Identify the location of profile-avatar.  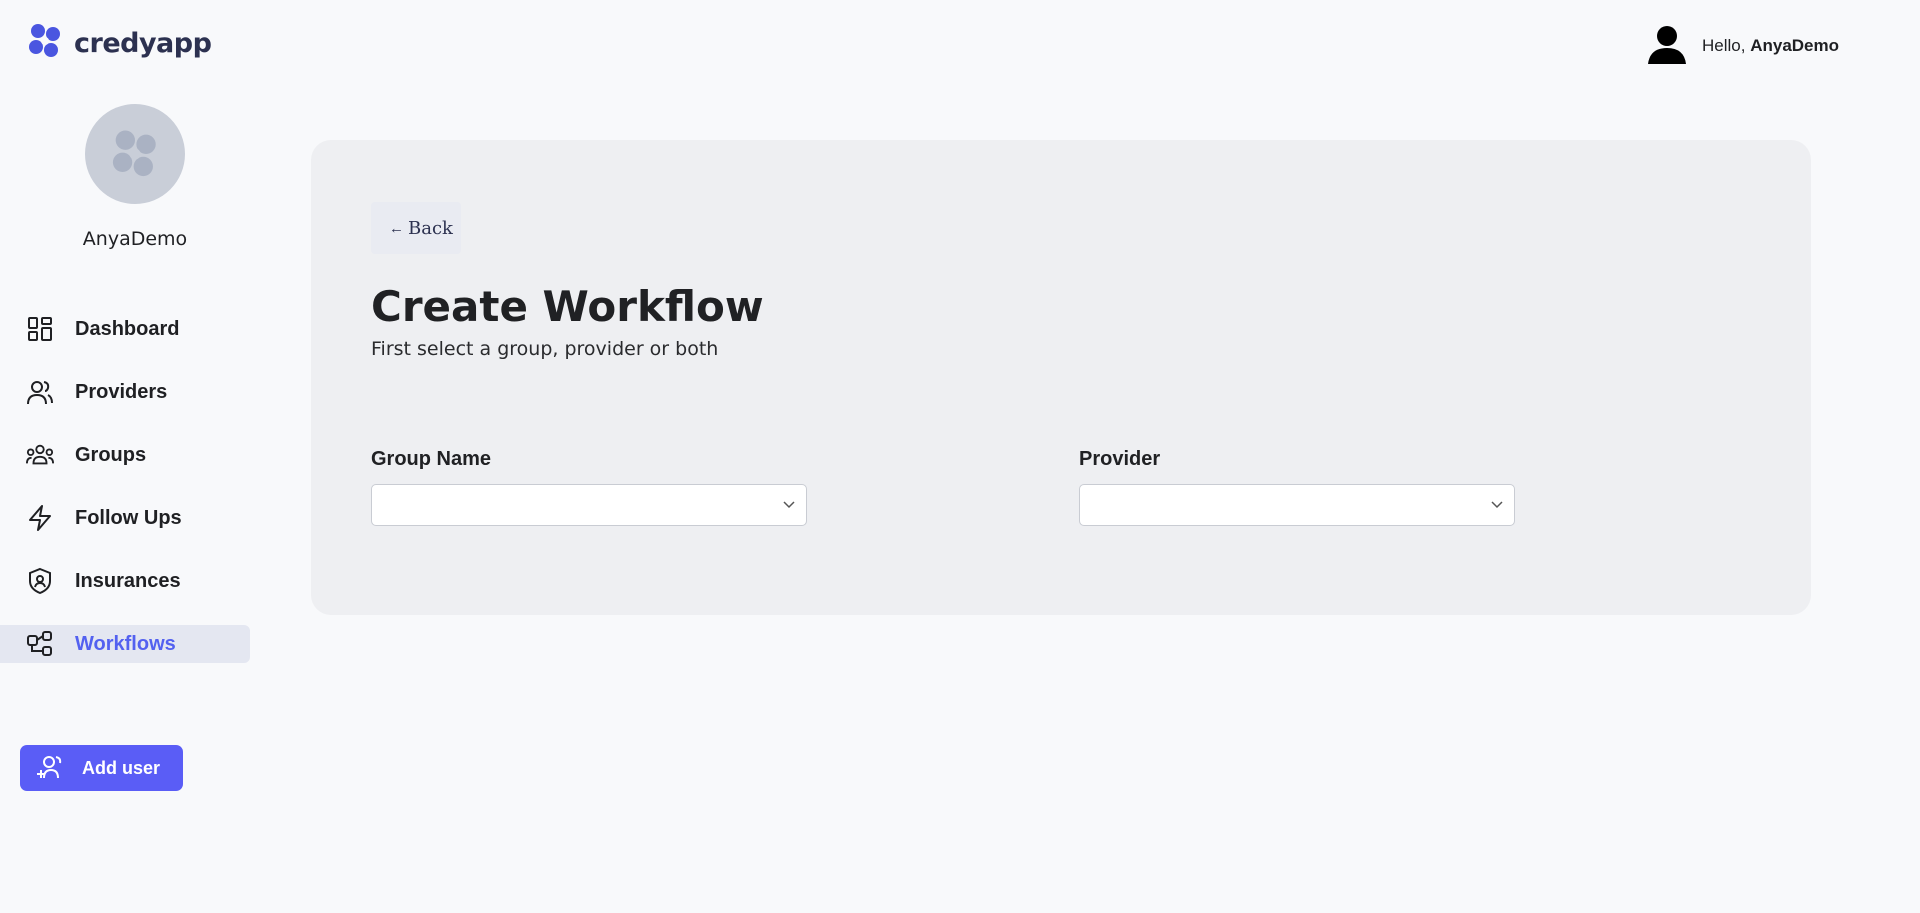
(135, 154).